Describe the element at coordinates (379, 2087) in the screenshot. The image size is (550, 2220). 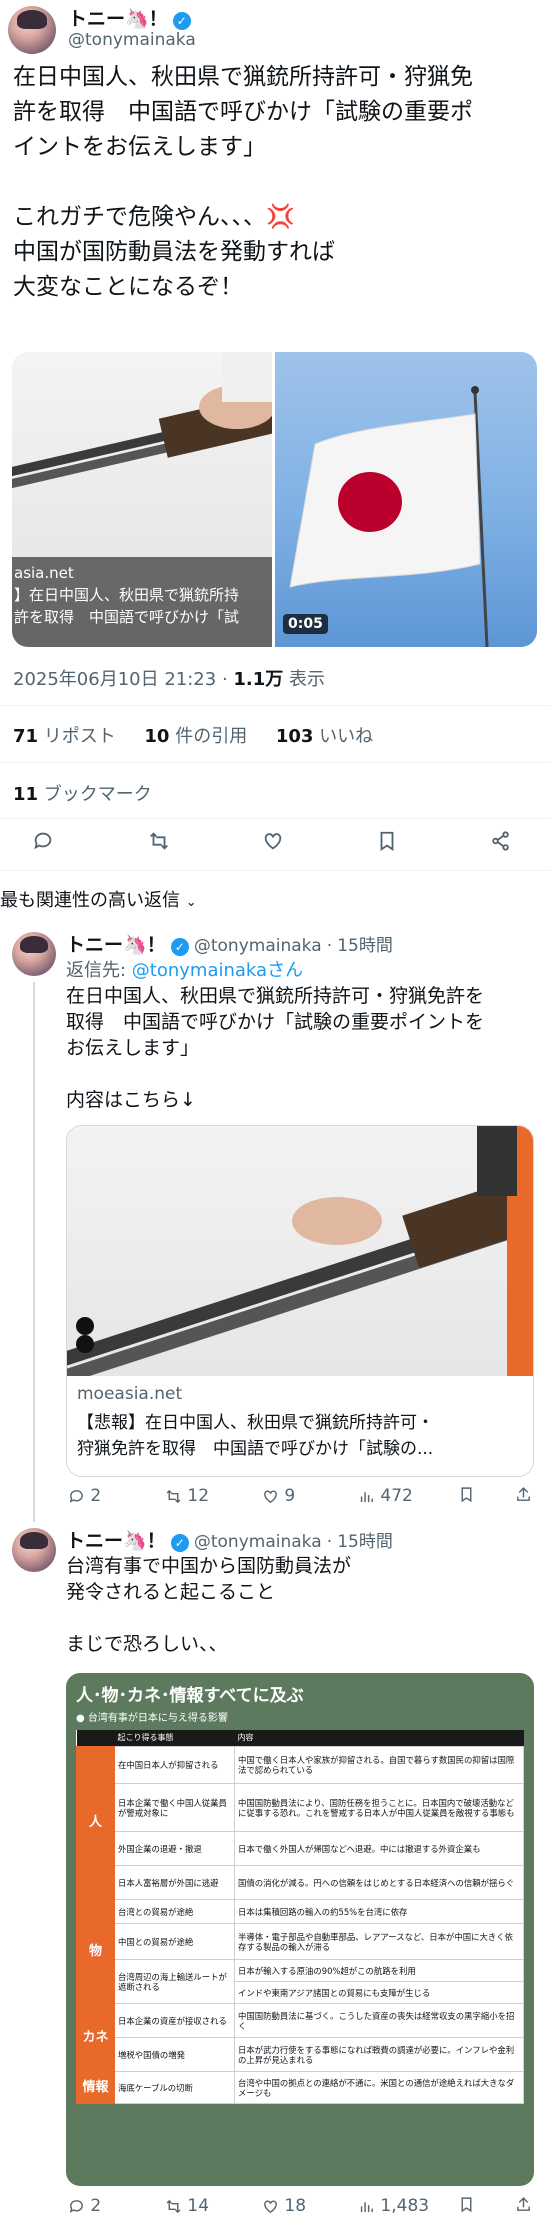
I see `content-cell: 台湾や中国の拠点との連絡が不通に。米国との通信が途絶えれば大きなダメージも` at that location.